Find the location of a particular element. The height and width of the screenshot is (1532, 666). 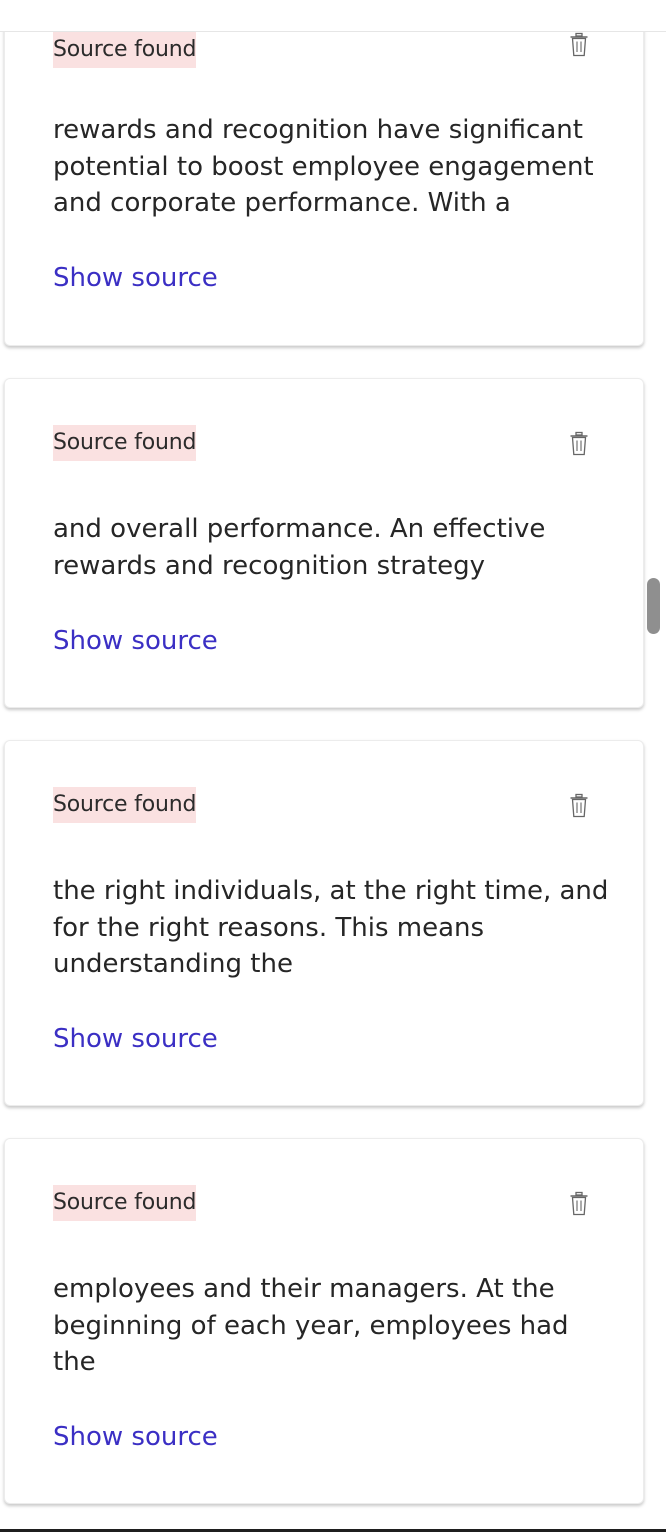

top-bar is located at coordinates (333, 16).